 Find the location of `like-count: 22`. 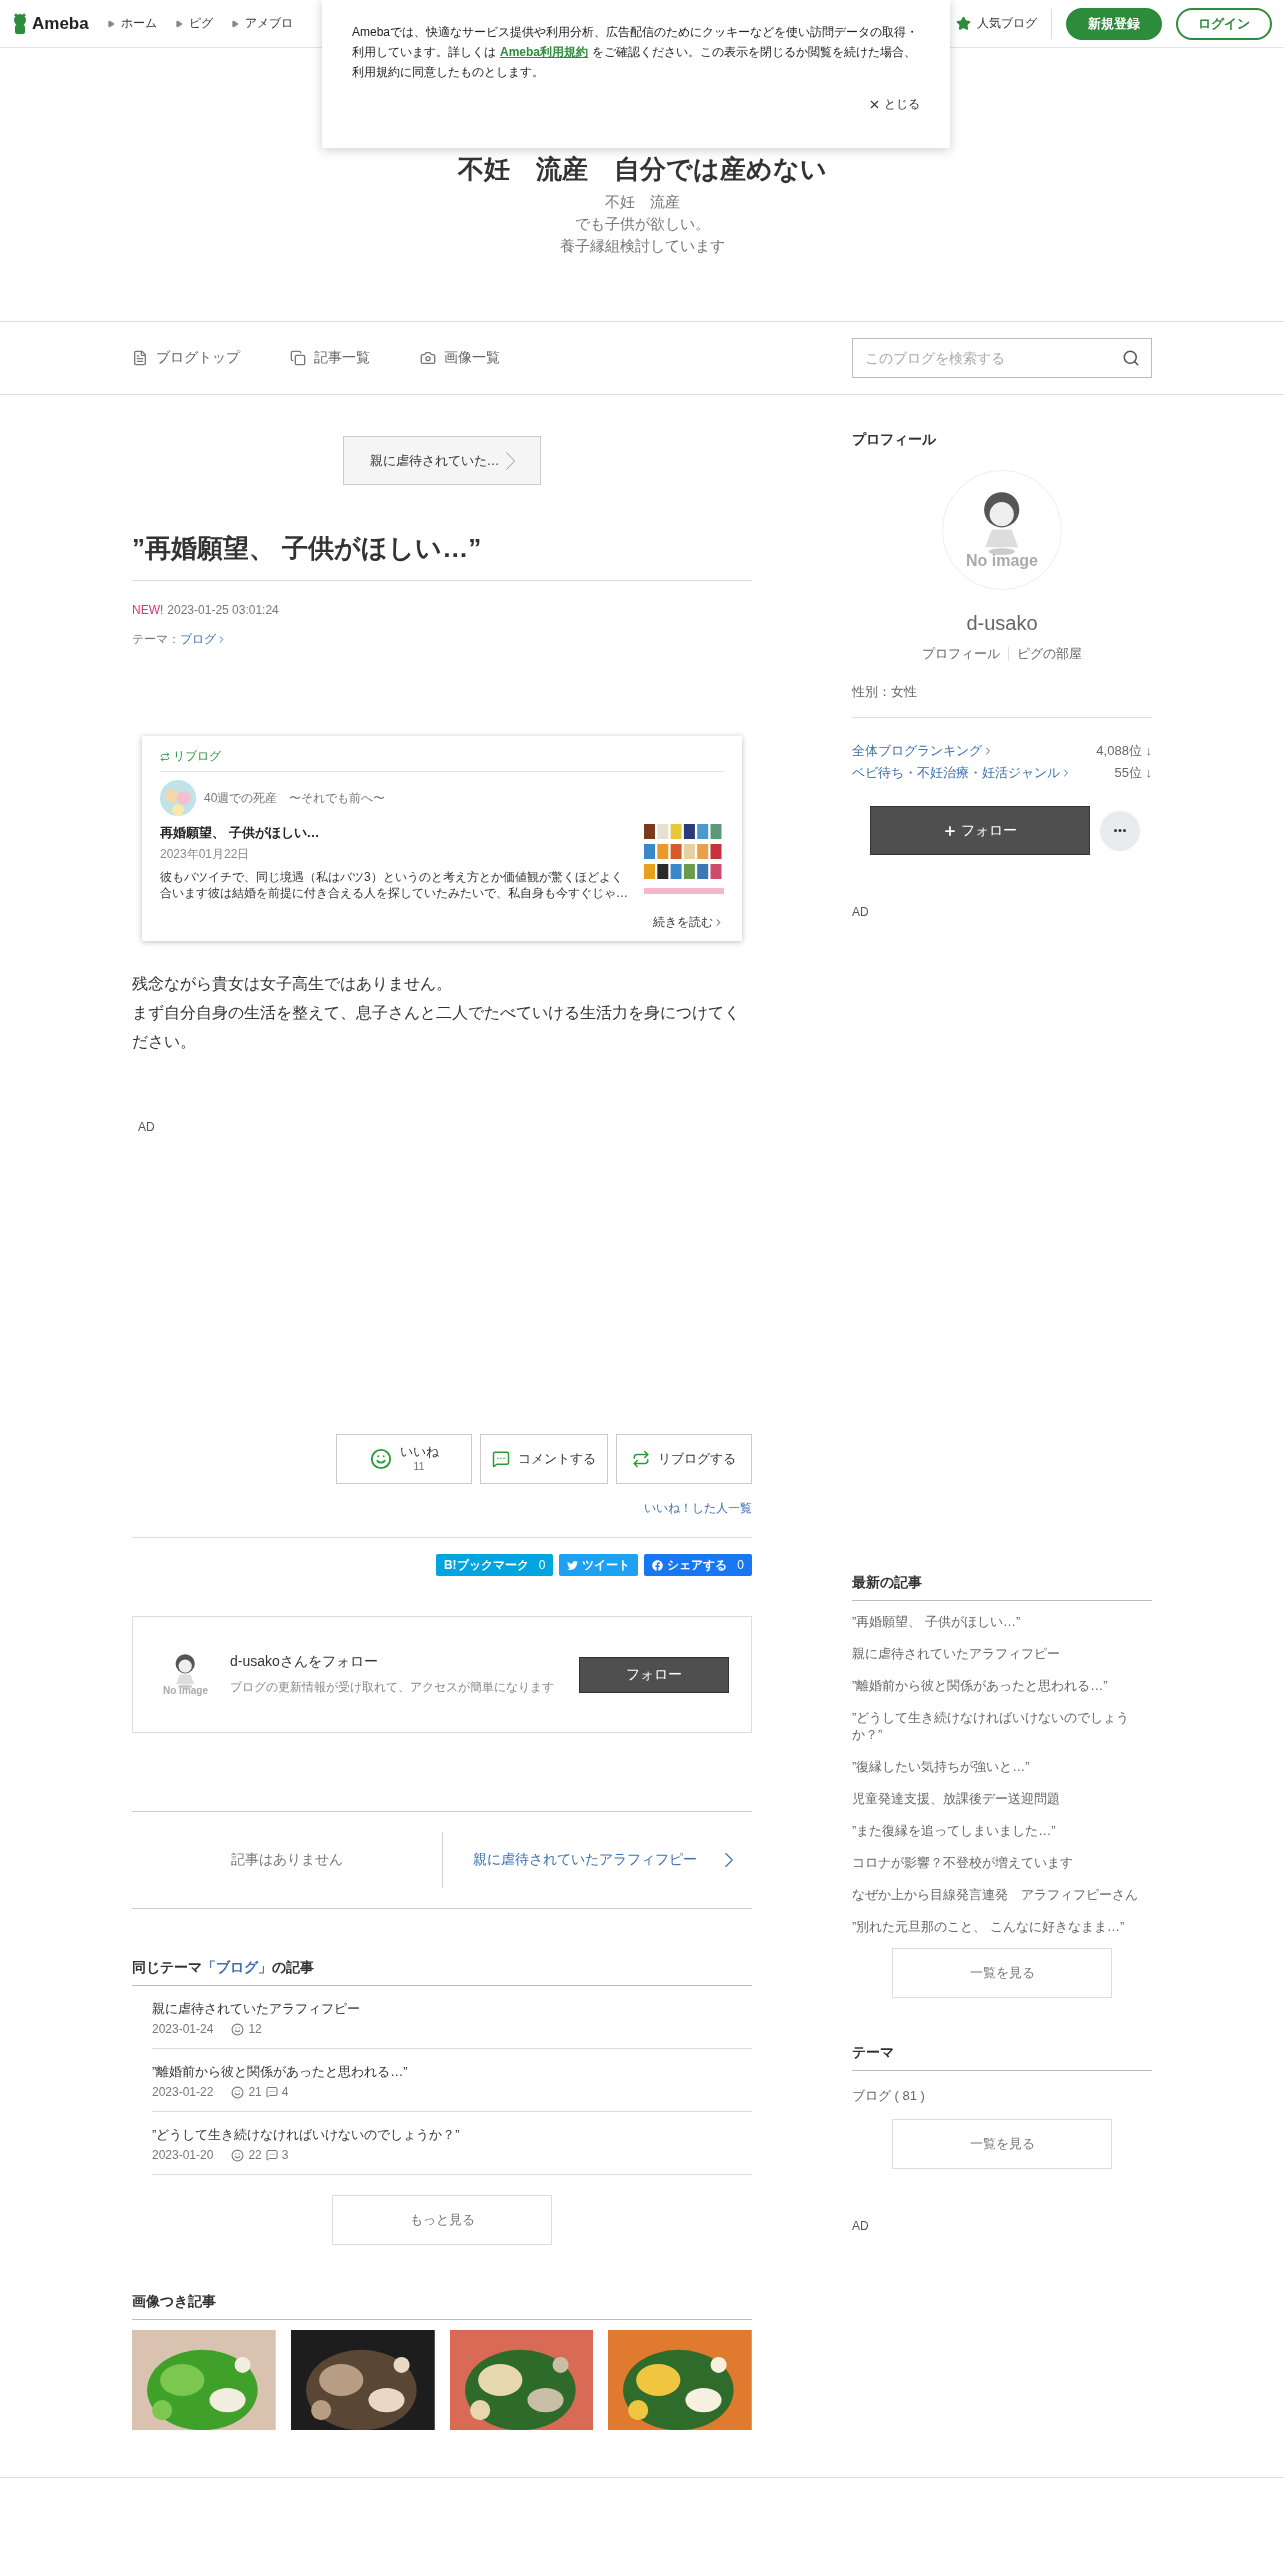

like-count: 22 is located at coordinates (255, 2155).